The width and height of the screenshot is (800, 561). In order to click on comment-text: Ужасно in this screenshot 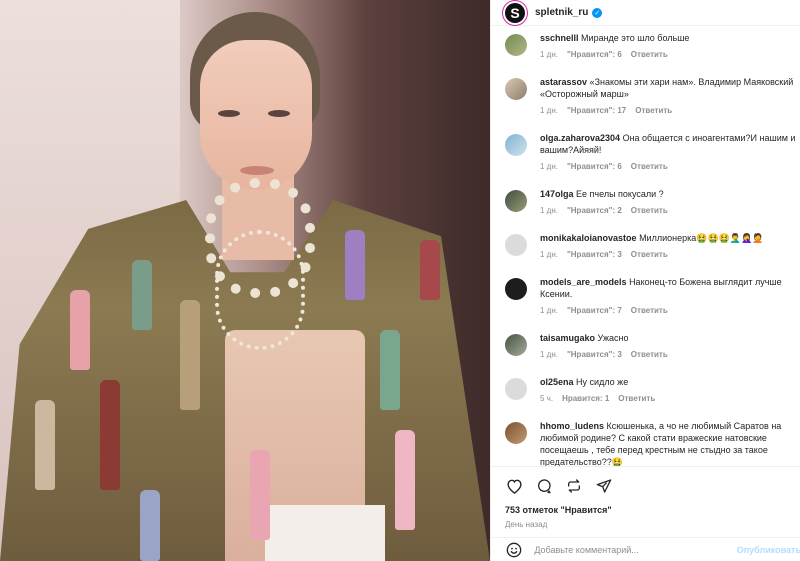, I will do `click(613, 338)`.